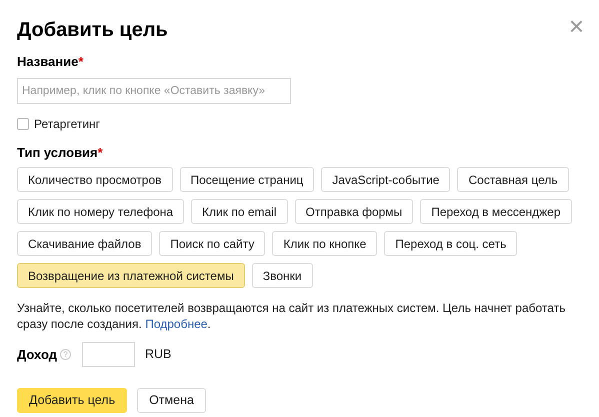  I want to click on condition-type-option: Посещение страниц, so click(247, 179).